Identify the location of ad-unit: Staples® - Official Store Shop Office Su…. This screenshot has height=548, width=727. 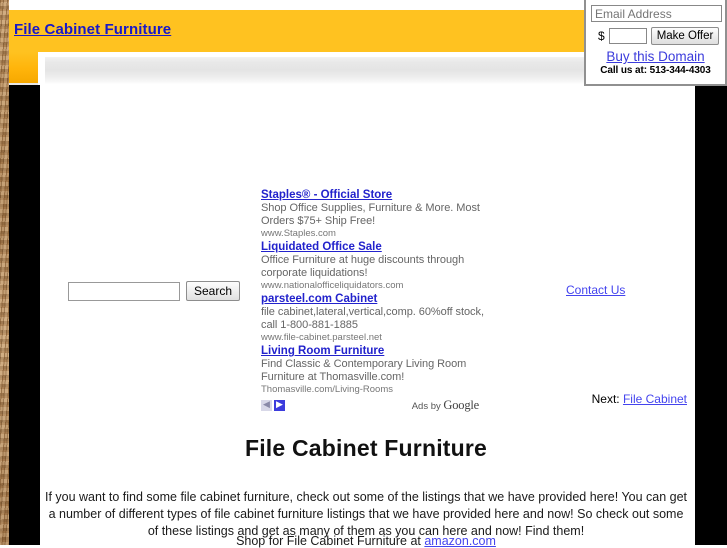
(375, 214).